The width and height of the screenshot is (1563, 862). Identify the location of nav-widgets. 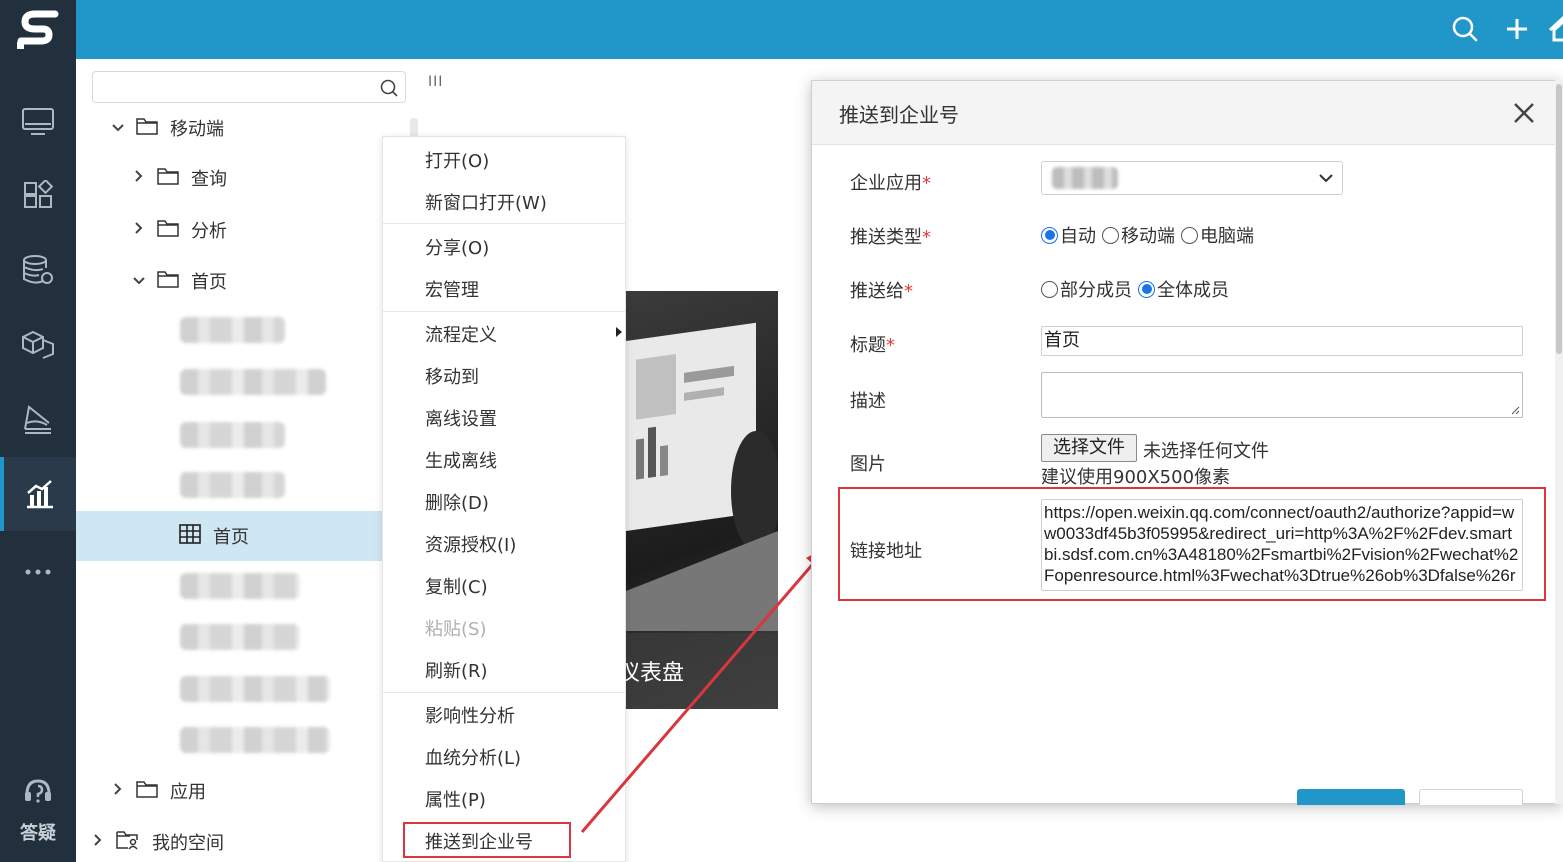
(38, 196).